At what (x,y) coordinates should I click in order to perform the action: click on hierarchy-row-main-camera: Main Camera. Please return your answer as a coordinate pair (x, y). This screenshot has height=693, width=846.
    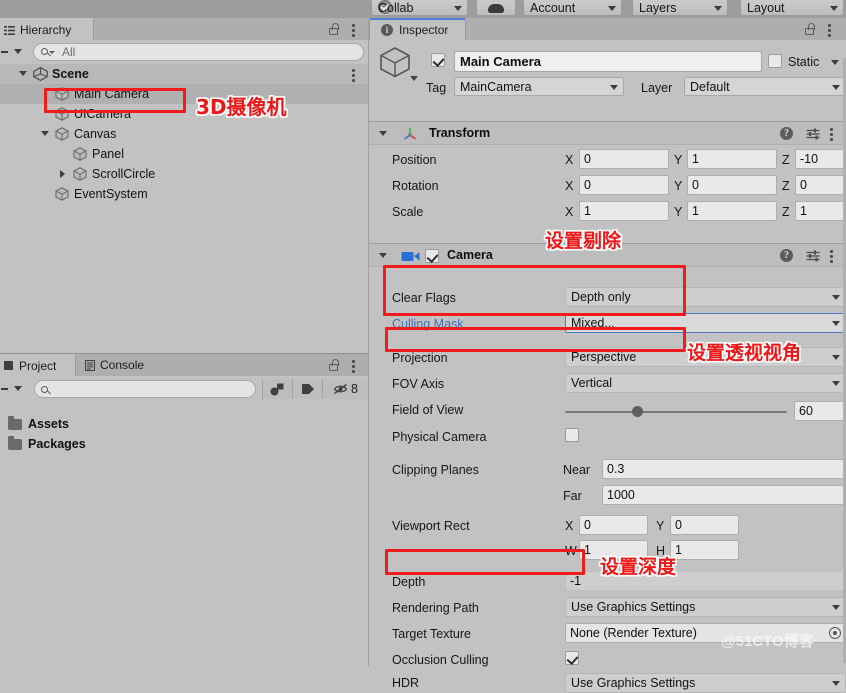
    Looking at the image, I should click on (184, 94).